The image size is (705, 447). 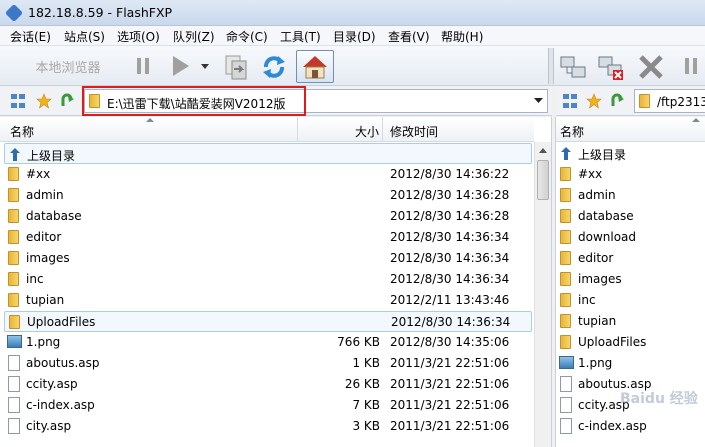 I want to click on transfer-queue-button, so click(x=181, y=66).